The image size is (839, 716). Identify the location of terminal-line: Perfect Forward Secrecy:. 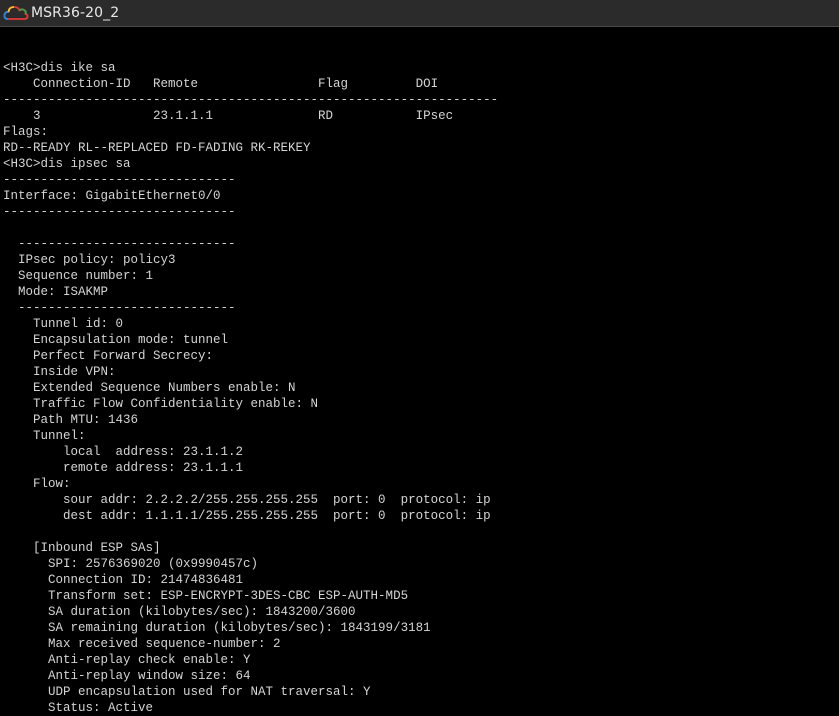
(108, 356).